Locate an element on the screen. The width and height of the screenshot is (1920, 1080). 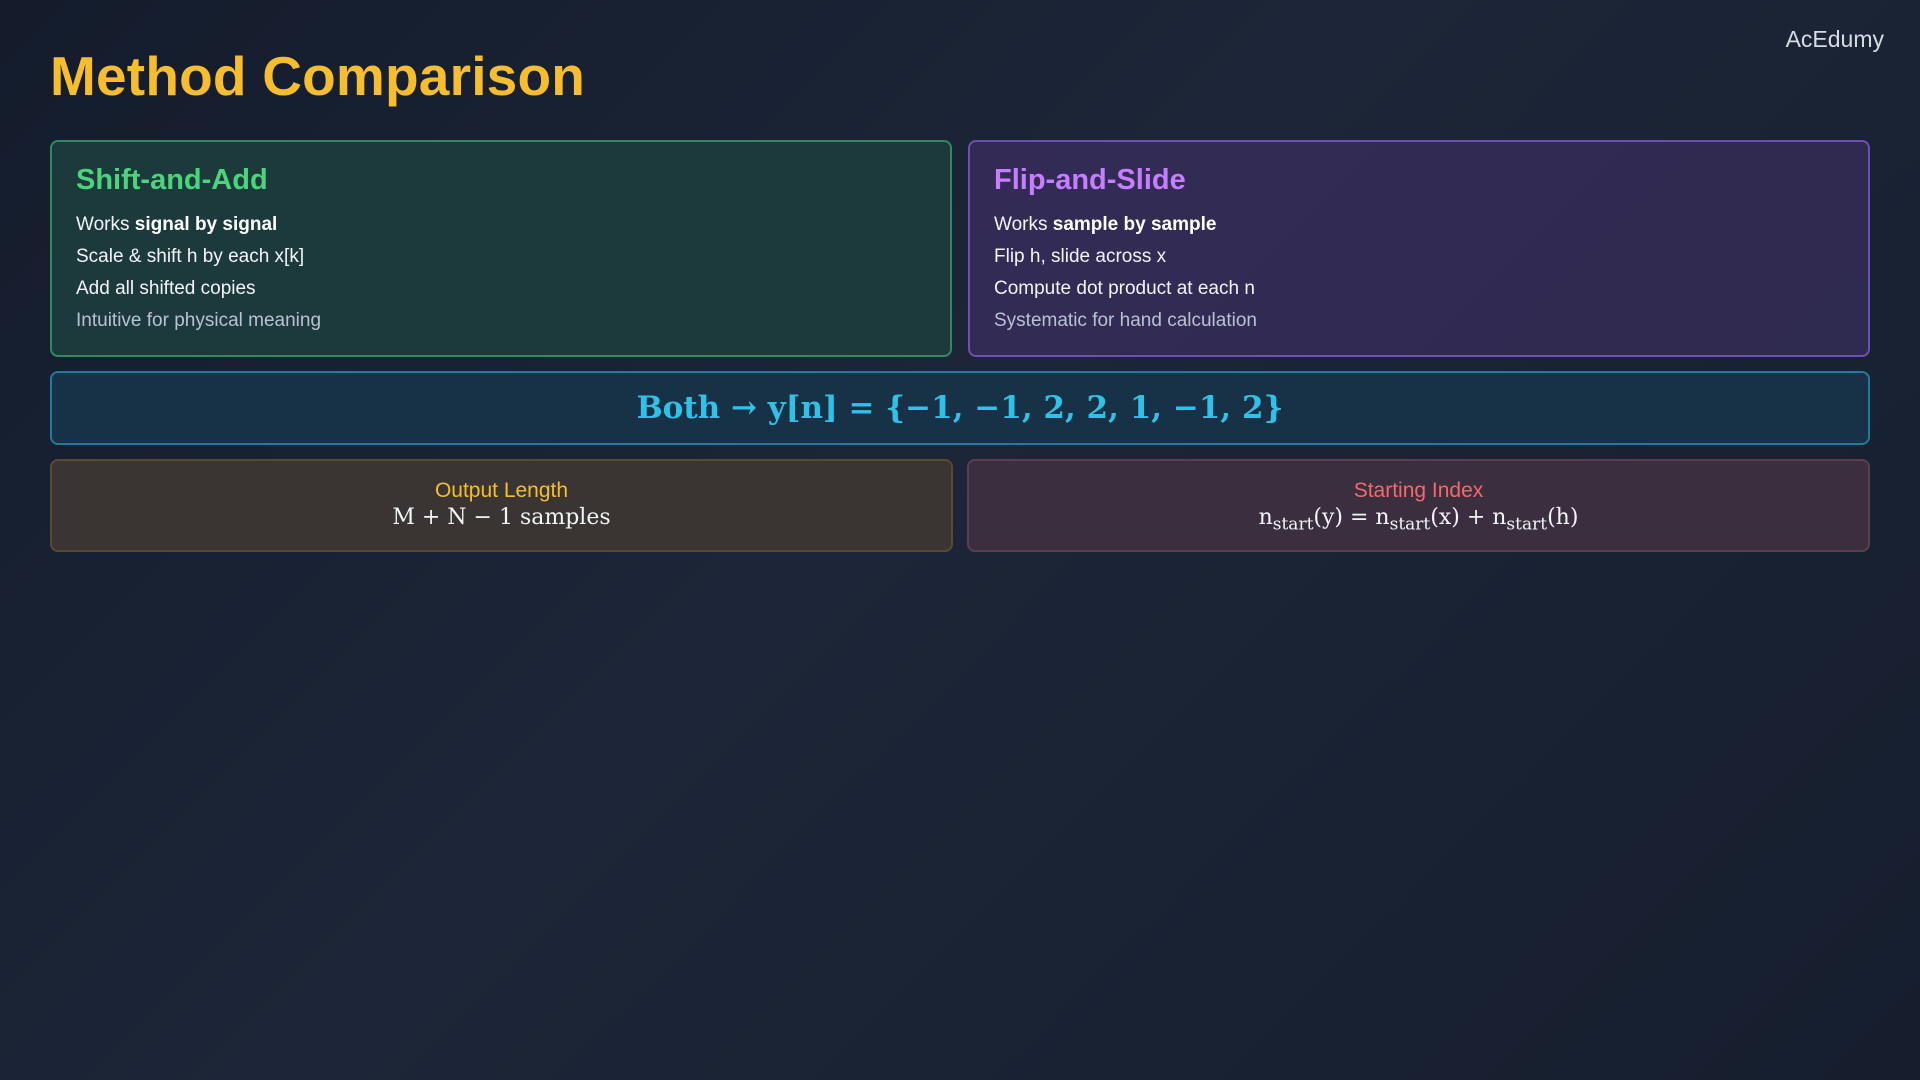
starting-index-formula: nstart(y) = nstart(x) + nstart(h) is located at coordinates (1418, 521).